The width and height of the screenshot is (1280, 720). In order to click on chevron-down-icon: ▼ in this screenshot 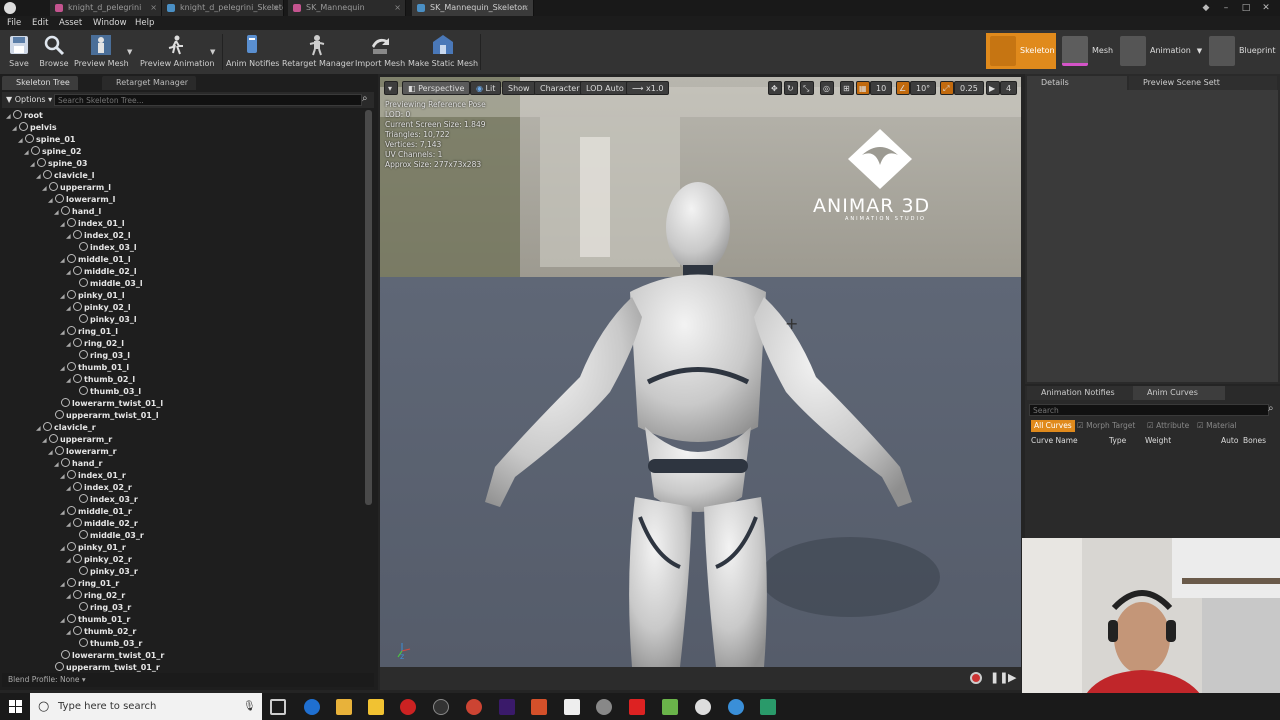, I will do `click(129, 52)`.